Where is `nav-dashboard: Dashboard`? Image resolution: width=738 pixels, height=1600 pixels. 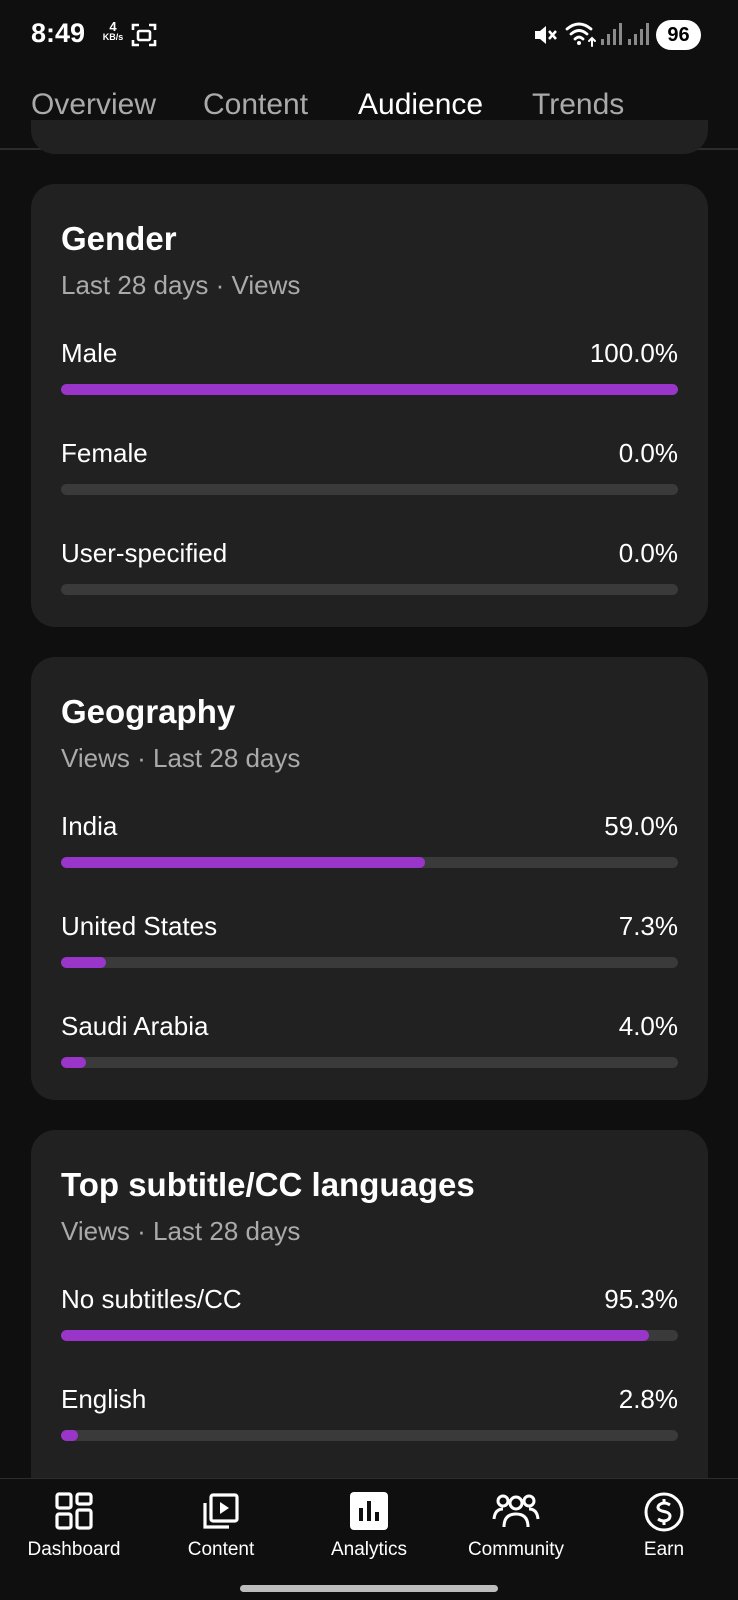
nav-dashboard: Dashboard is located at coordinates (74, 1534).